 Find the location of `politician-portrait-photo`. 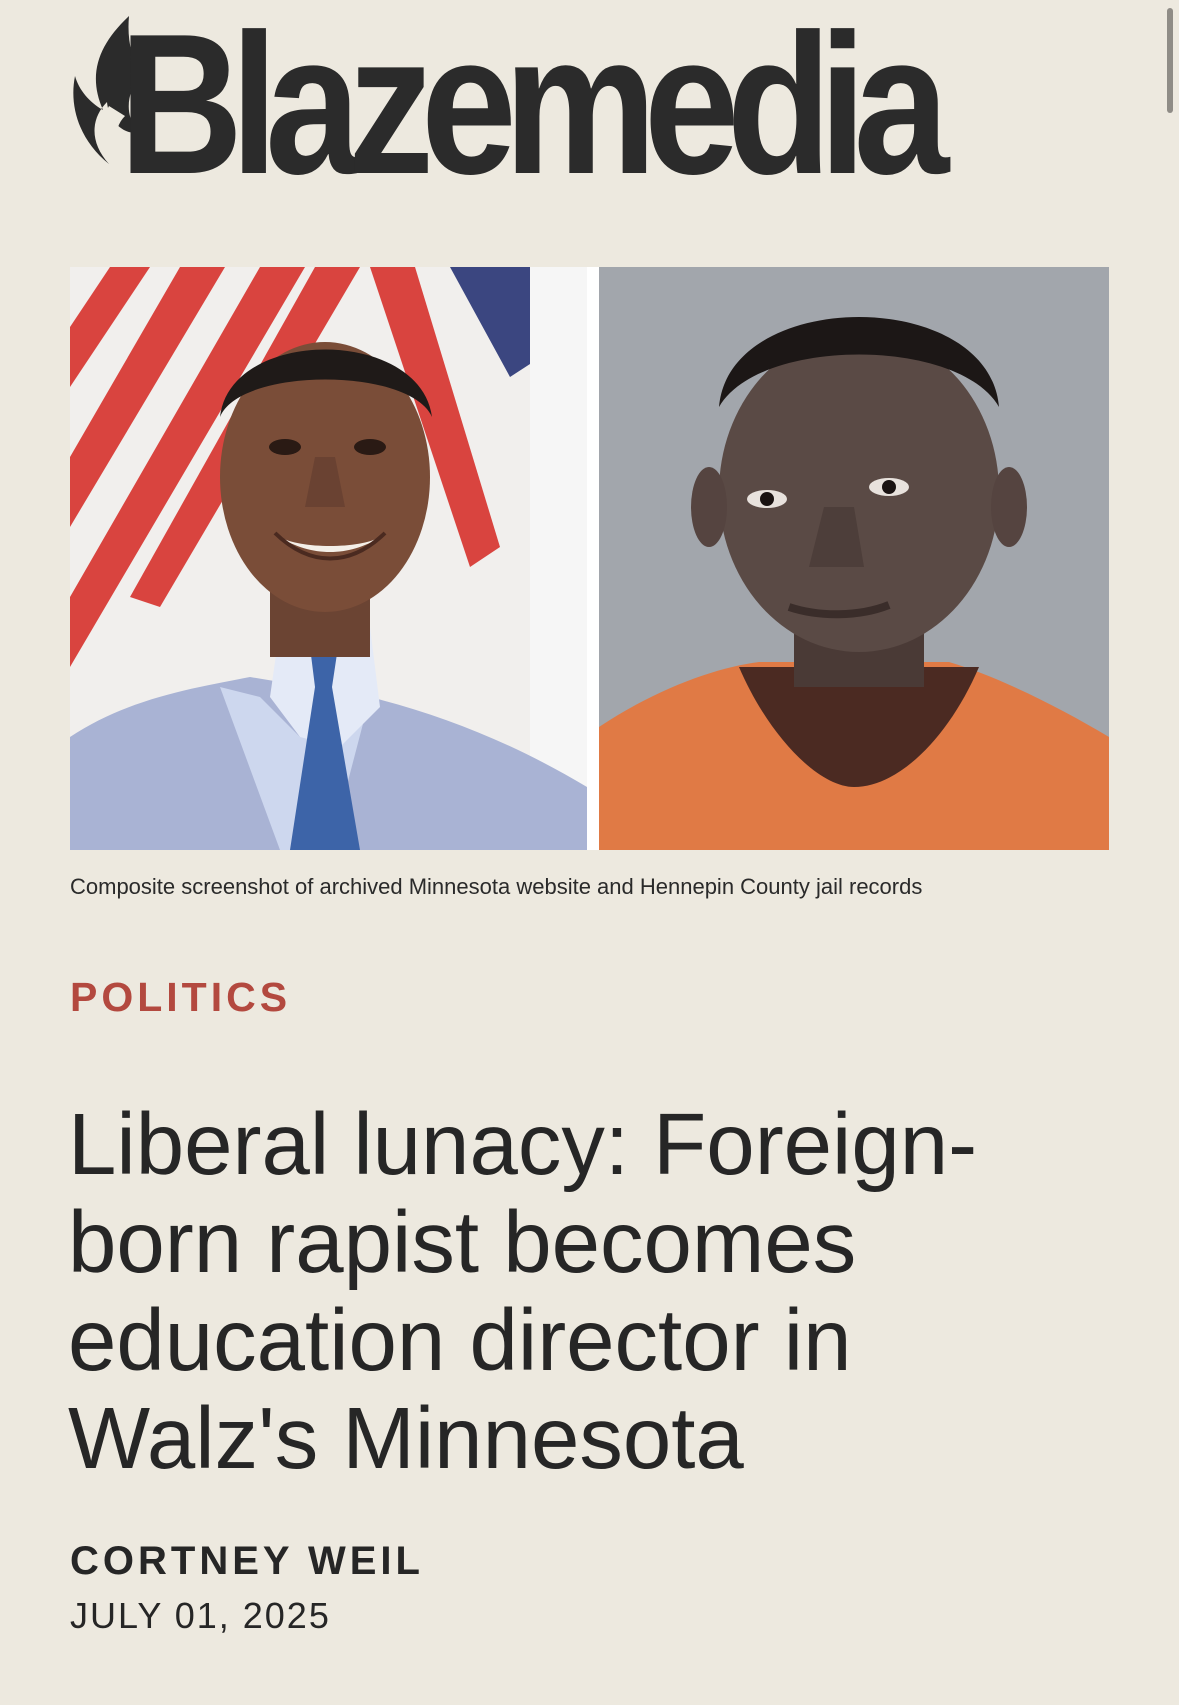

politician-portrait-photo is located at coordinates (328, 558).